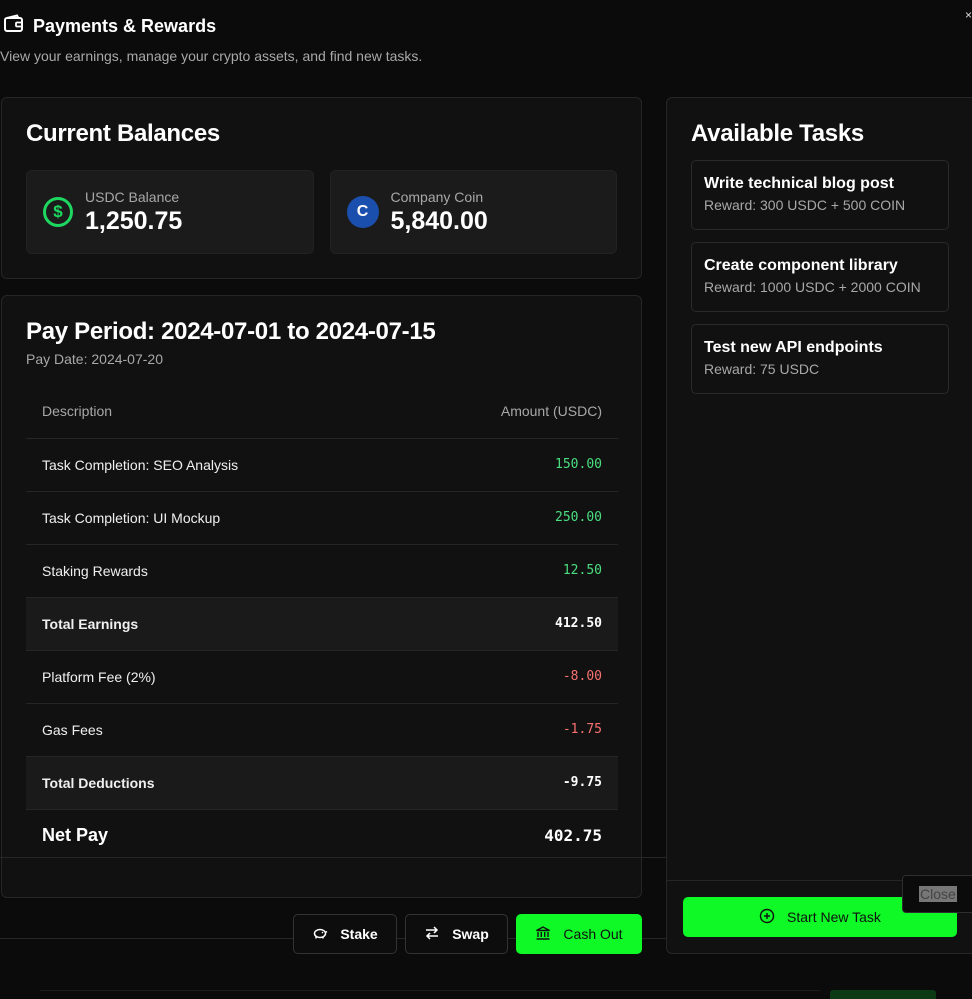 The image size is (972, 999). I want to click on table-row: Staking Rewards 12.50, so click(322, 571).